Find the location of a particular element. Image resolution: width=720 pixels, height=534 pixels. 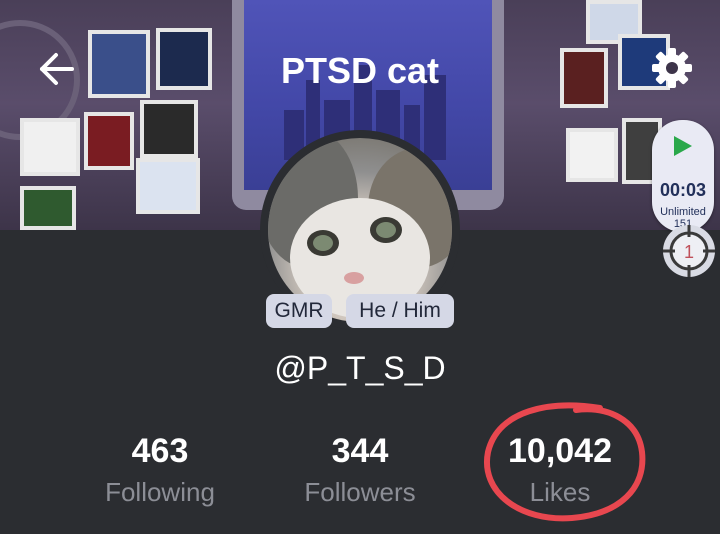

target-value: 1 is located at coordinates (689, 252).